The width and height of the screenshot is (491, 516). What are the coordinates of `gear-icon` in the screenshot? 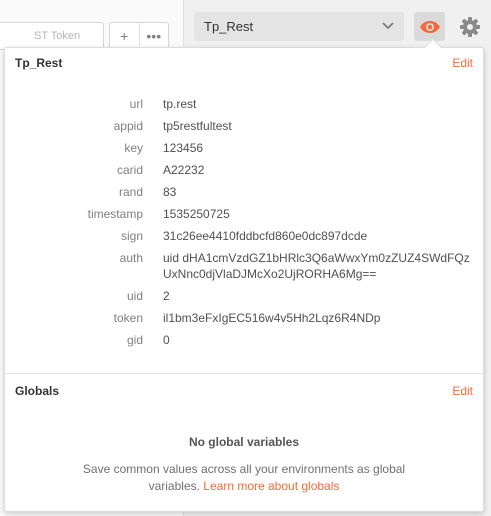 It's located at (469, 26).